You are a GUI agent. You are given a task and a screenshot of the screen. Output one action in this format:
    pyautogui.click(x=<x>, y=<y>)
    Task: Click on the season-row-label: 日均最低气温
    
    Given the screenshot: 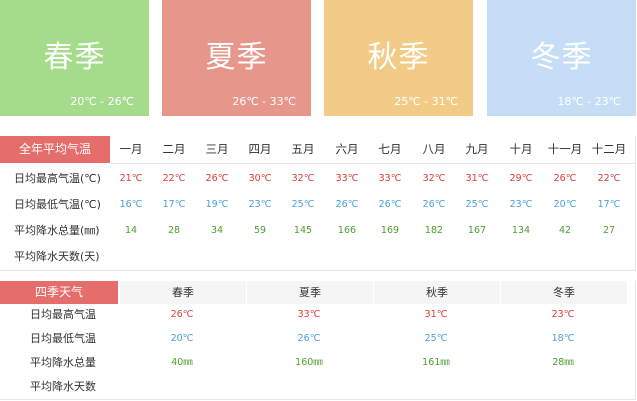 What is the action you would take?
    pyautogui.click(x=63, y=338)
    